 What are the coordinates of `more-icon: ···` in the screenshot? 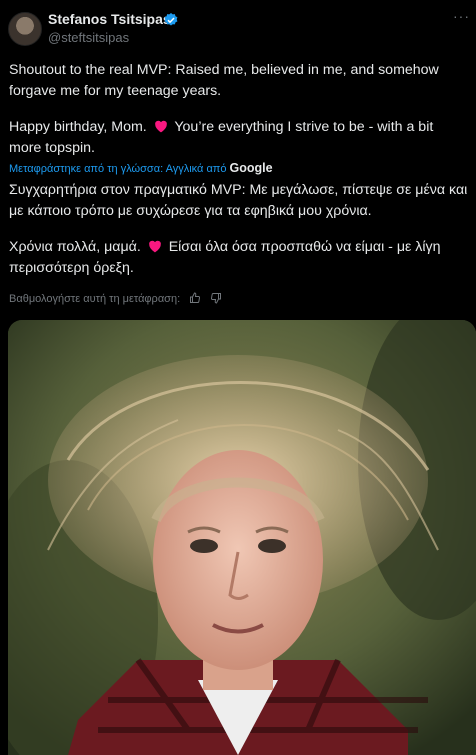 It's located at (461, 16).